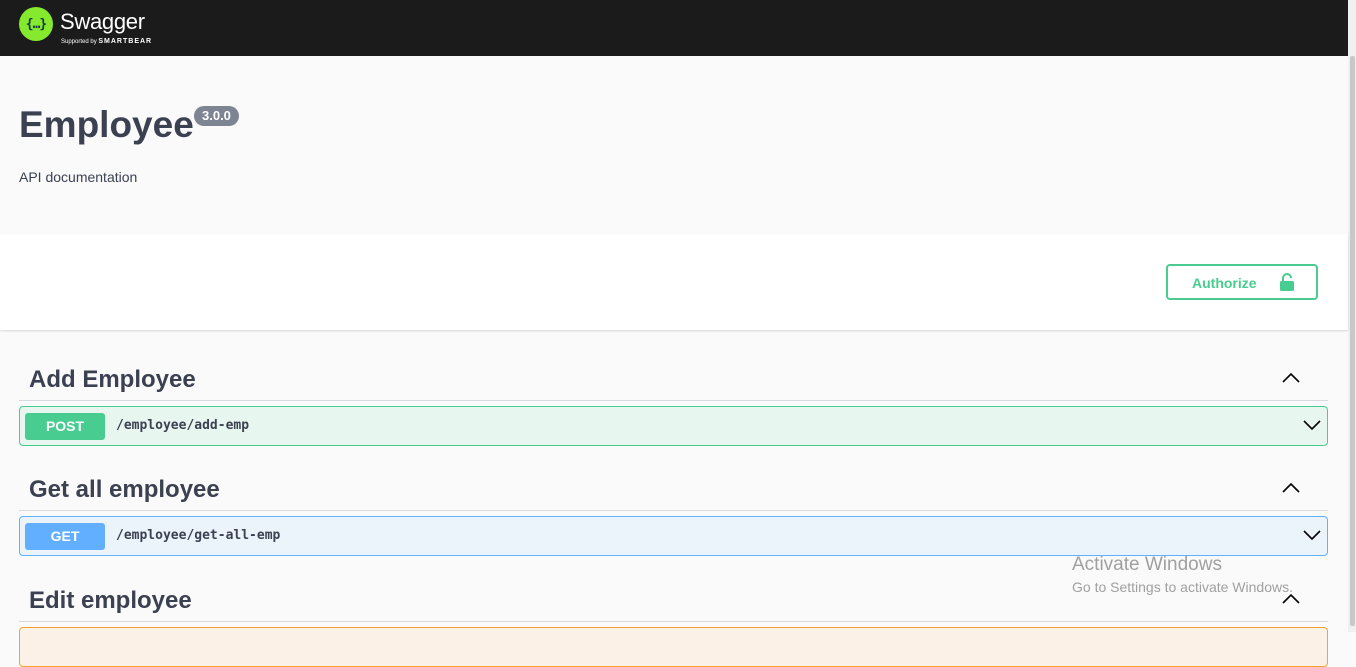  I want to click on logo-subtitle: Supported by SMARTBEAR, so click(106, 41).